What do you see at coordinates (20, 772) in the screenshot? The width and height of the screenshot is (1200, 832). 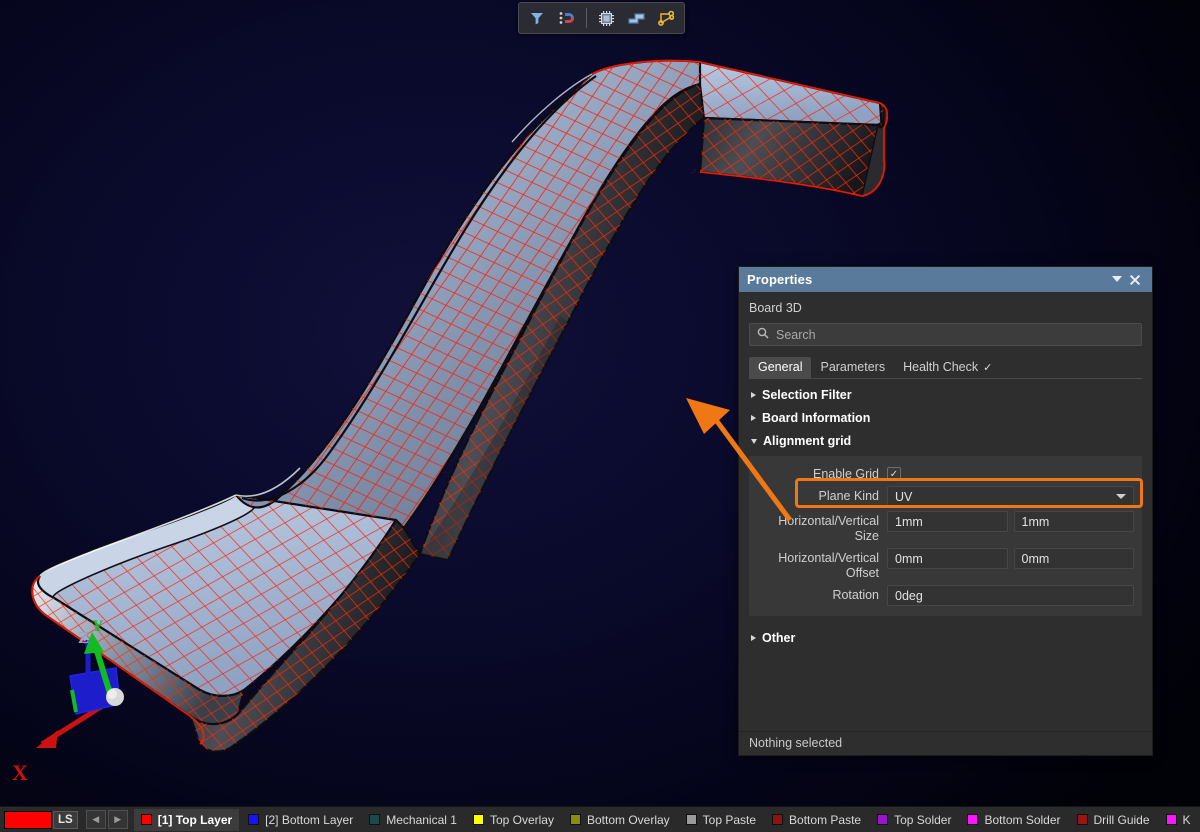 I see `axis-label-x: X` at bounding box center [20, 772].